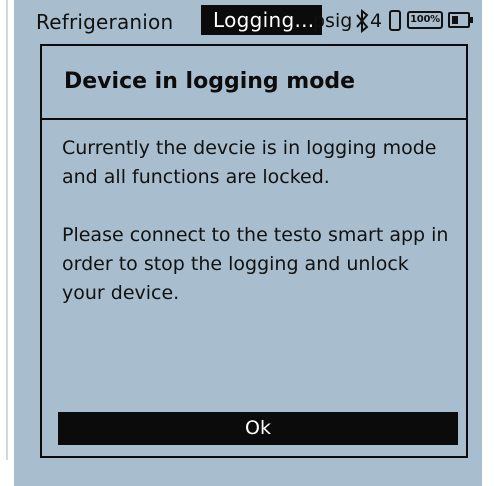 The image size is (494, 486). I want to click on battery-icon, so click(460, 20).